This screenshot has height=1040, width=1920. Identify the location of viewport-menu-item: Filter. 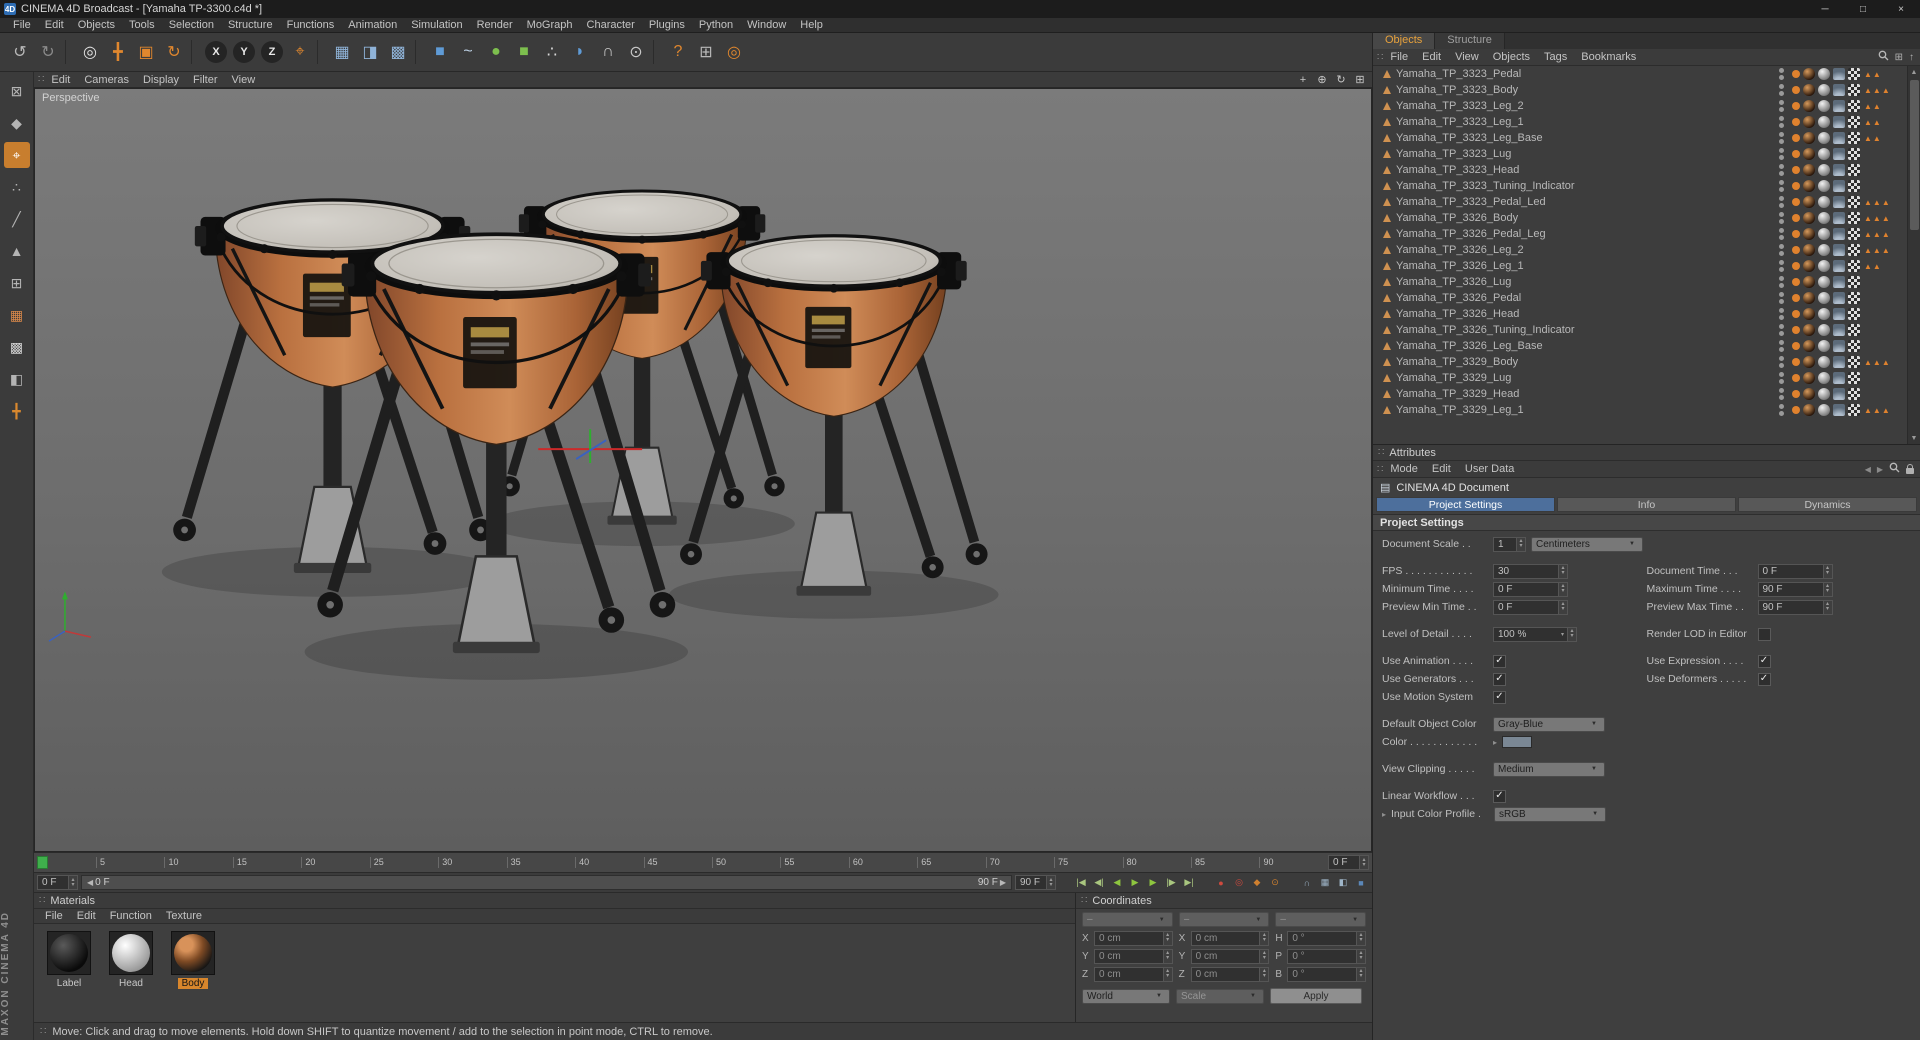
(205, 80).